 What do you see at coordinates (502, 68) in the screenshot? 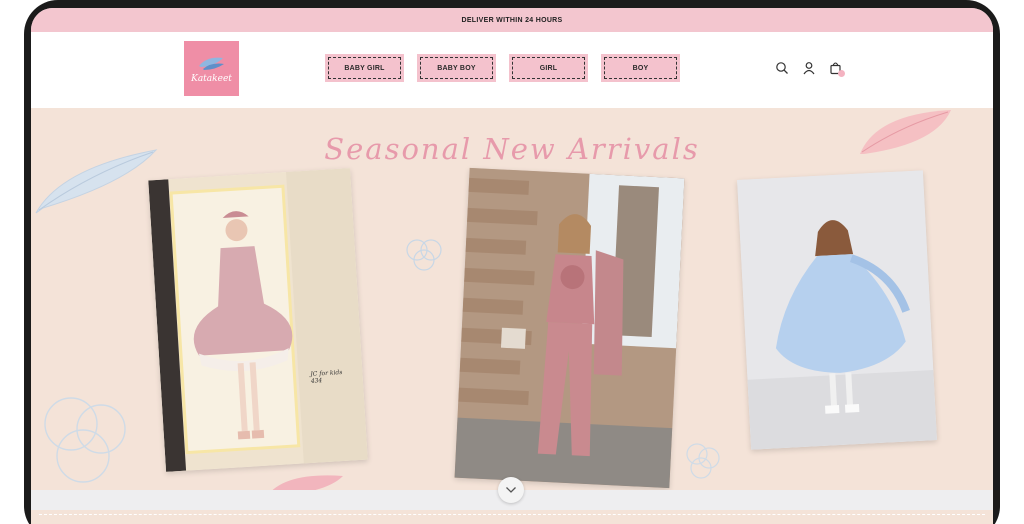
I see `main-nav: BABY GIRL BABY BOY GIRL BOY` at bounding box center [502, 68].